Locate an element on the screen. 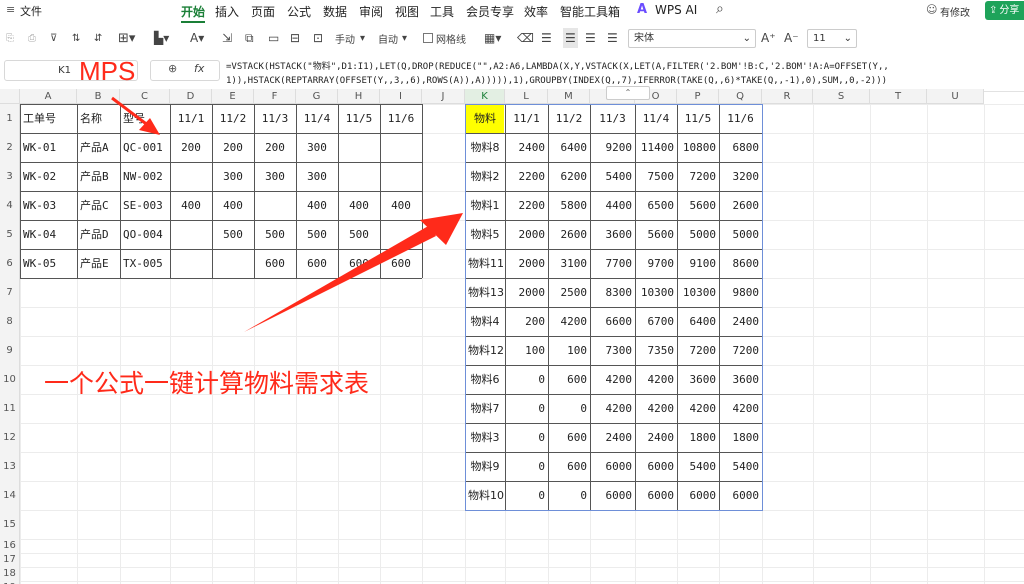 This screenshot has height=584, width=1024. material-qty-cell: 7350 is located at coordinates (656, 351).